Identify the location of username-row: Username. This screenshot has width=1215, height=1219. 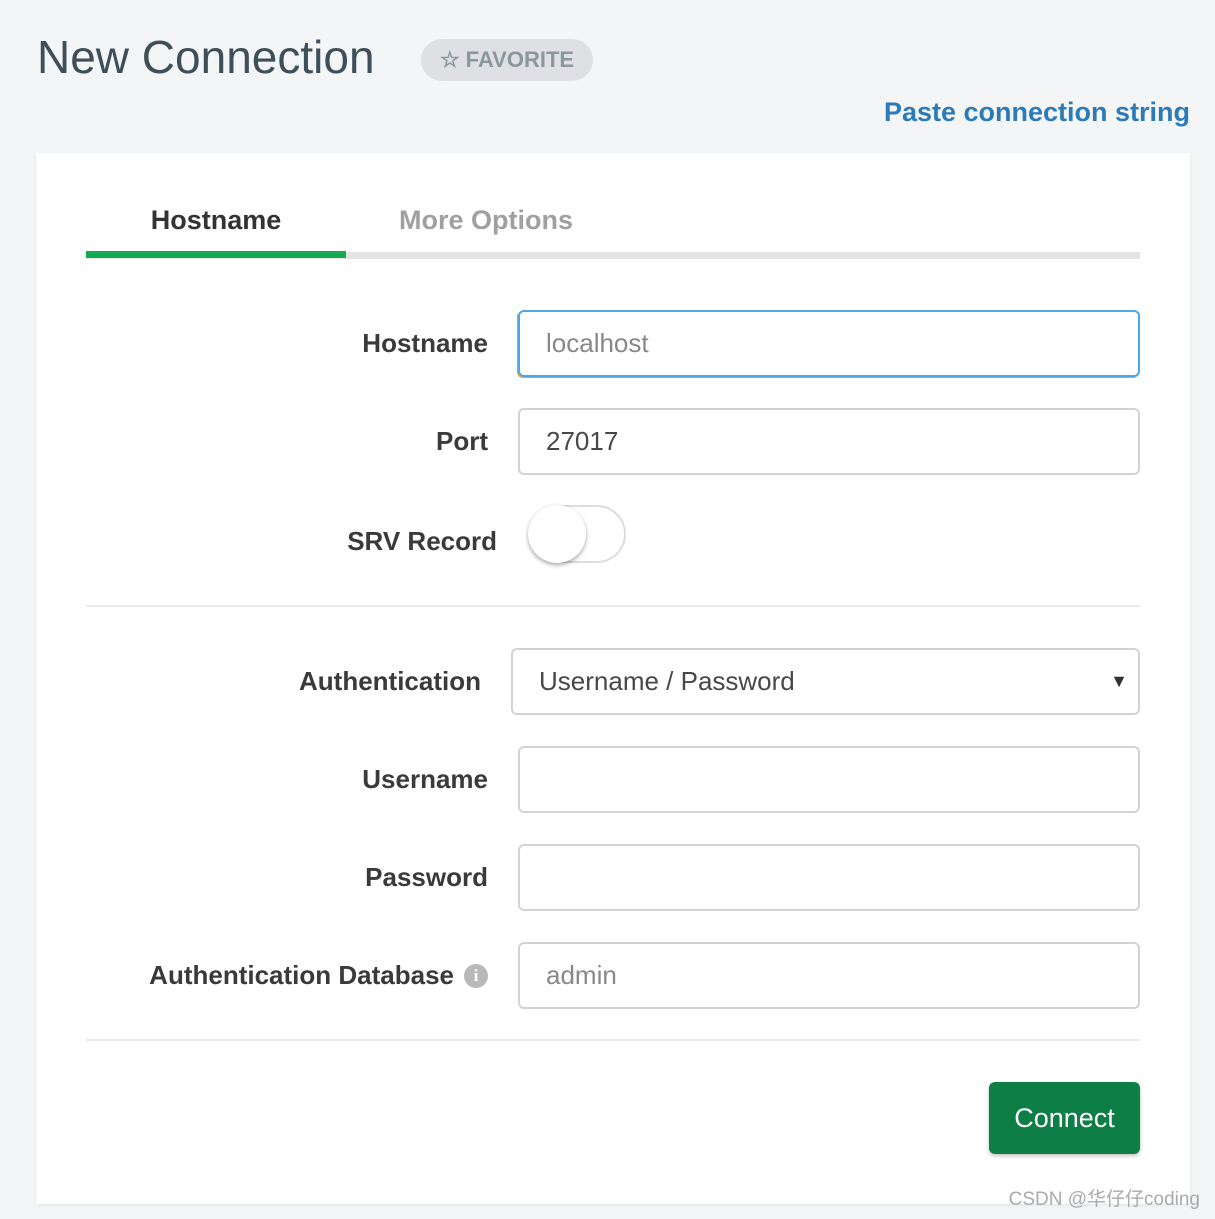
(613, 779).